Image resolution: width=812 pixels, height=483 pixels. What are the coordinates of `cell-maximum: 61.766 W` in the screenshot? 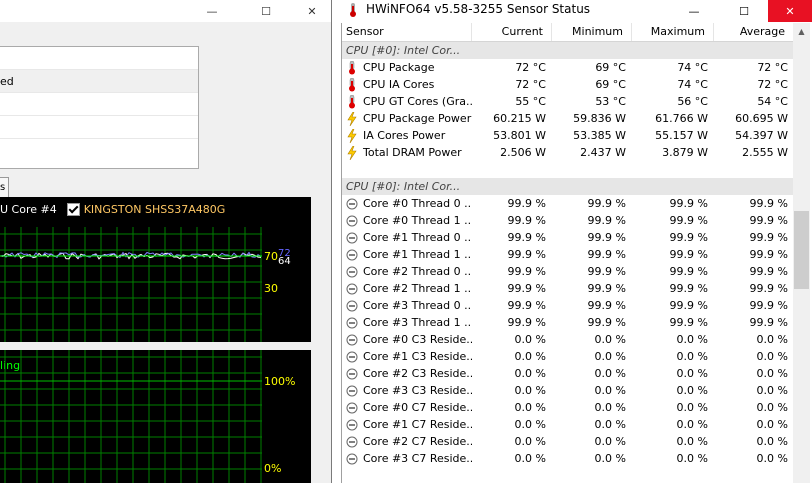 It's located at (681, 118).